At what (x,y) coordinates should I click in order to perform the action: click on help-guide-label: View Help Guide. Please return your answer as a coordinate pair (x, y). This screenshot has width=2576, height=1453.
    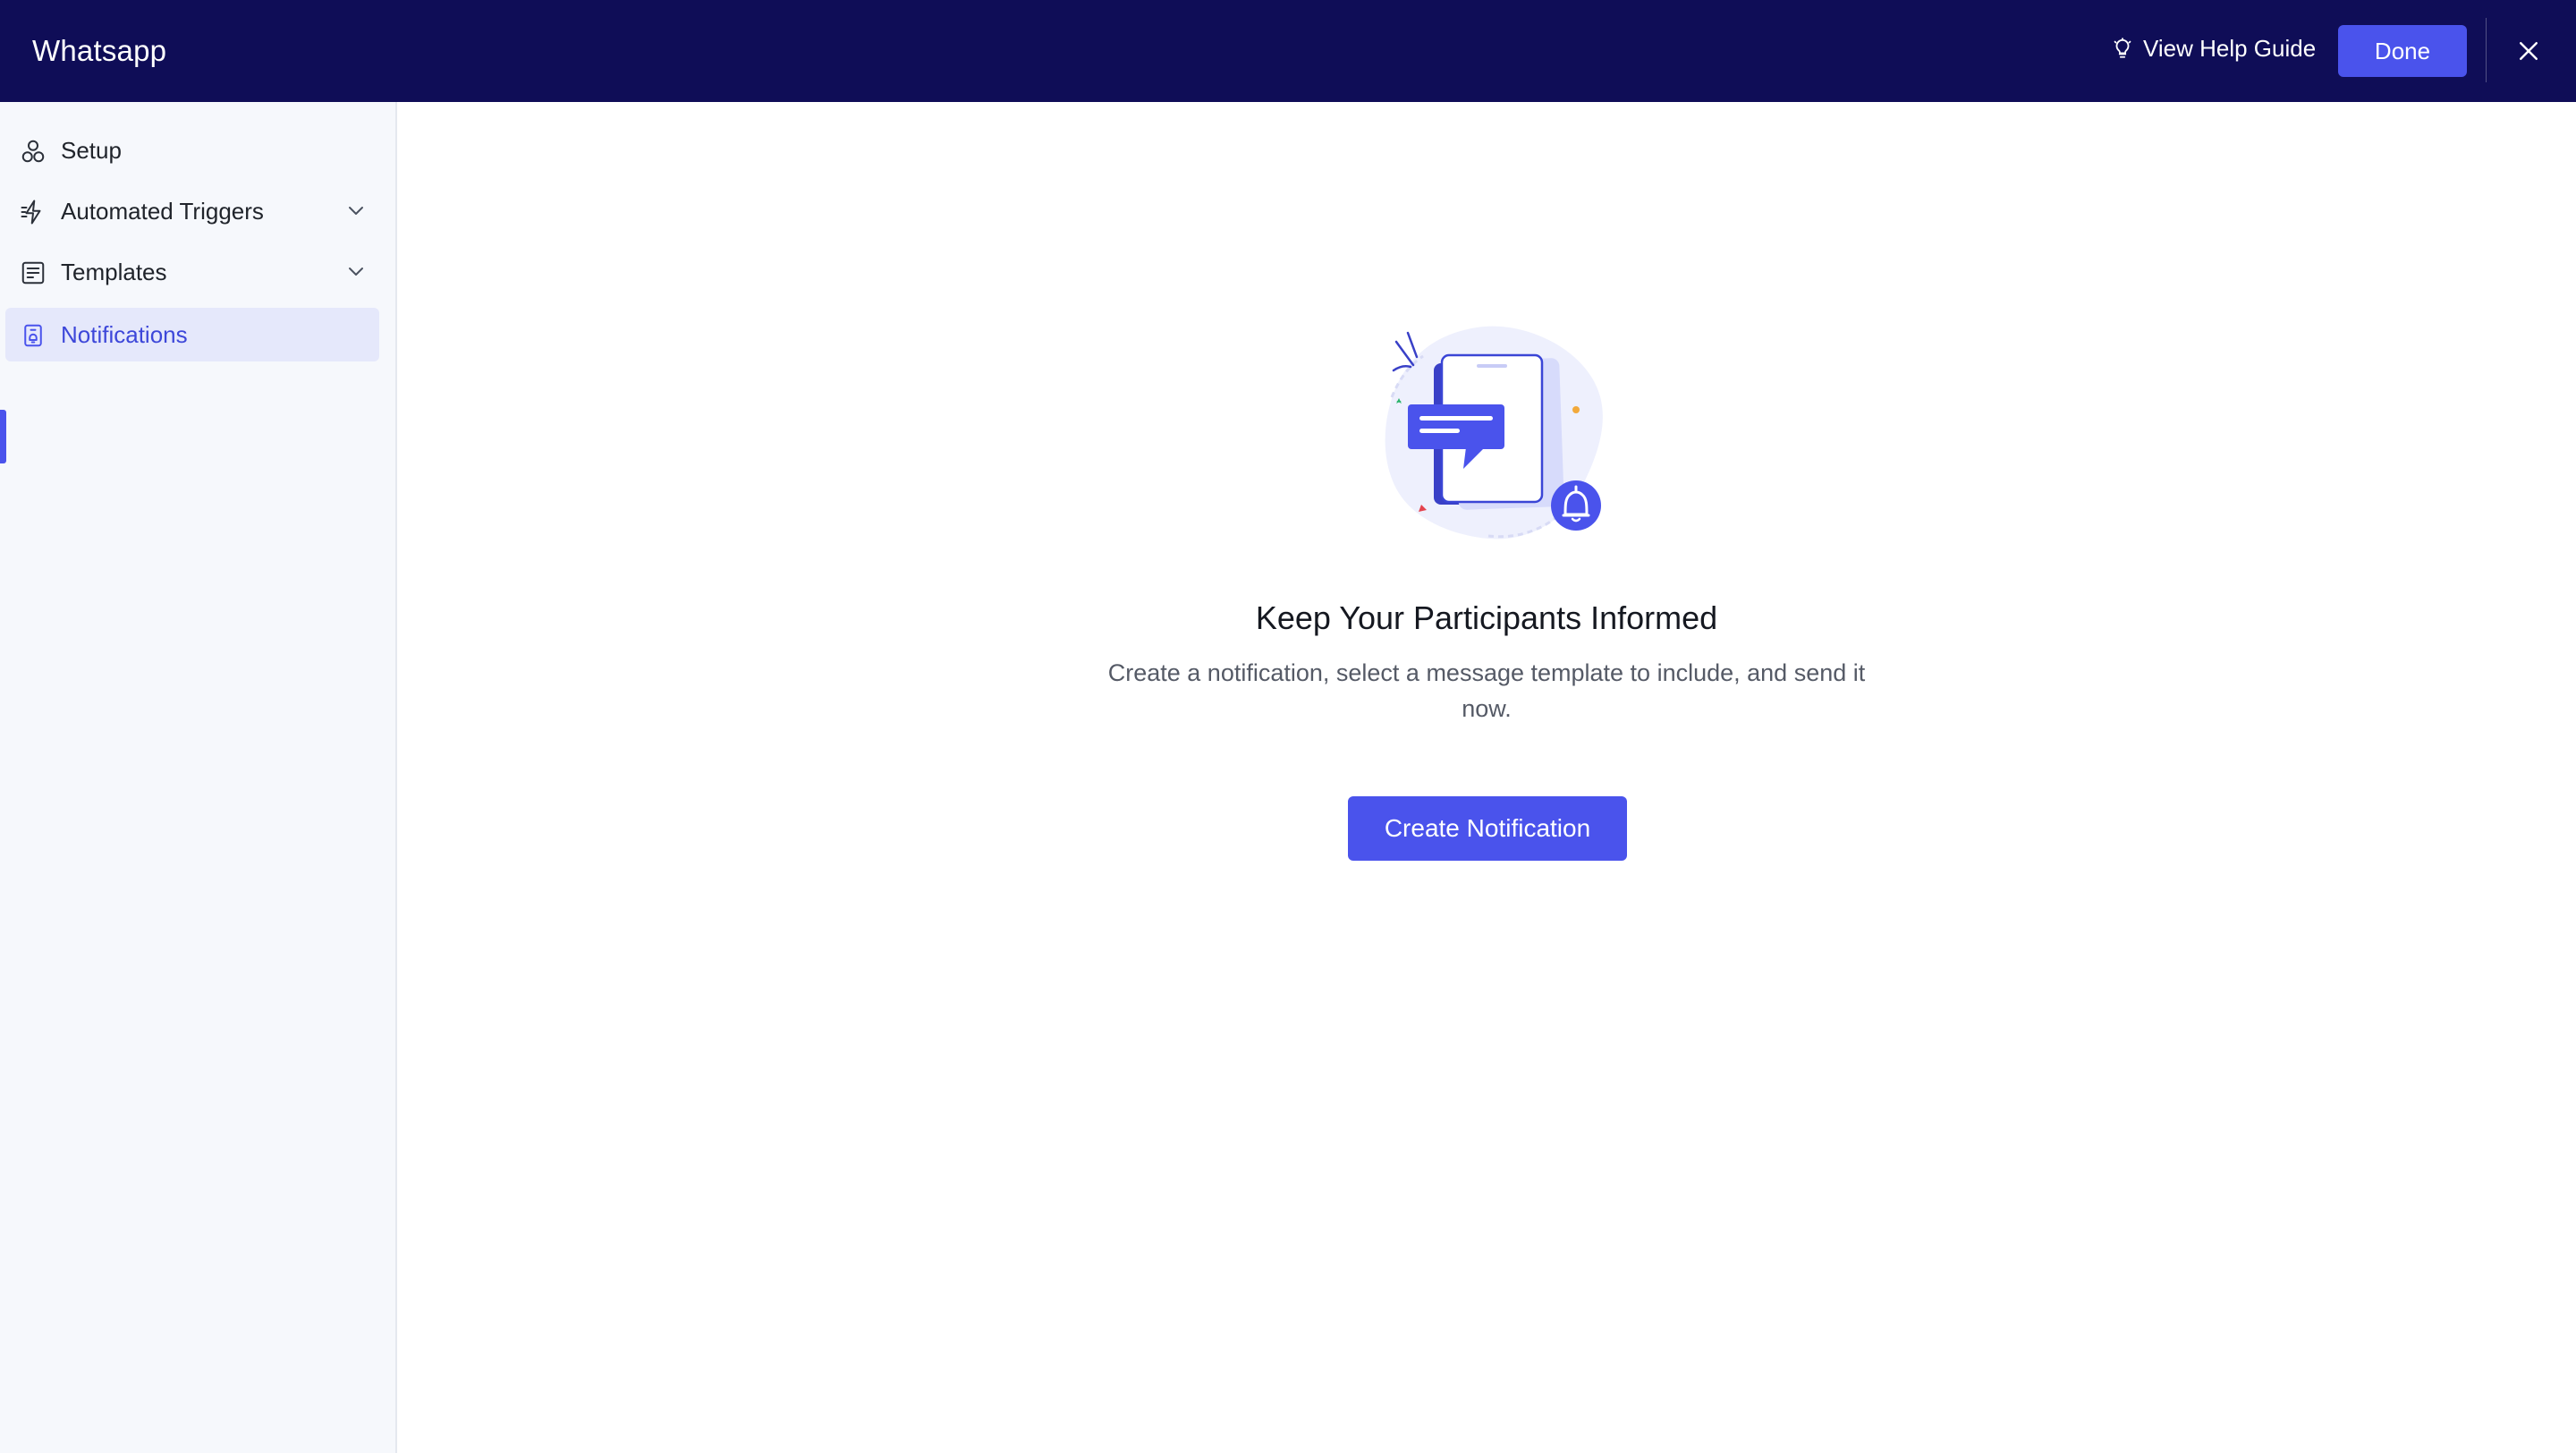
    Looking at the image, I should click on (2230, 48).